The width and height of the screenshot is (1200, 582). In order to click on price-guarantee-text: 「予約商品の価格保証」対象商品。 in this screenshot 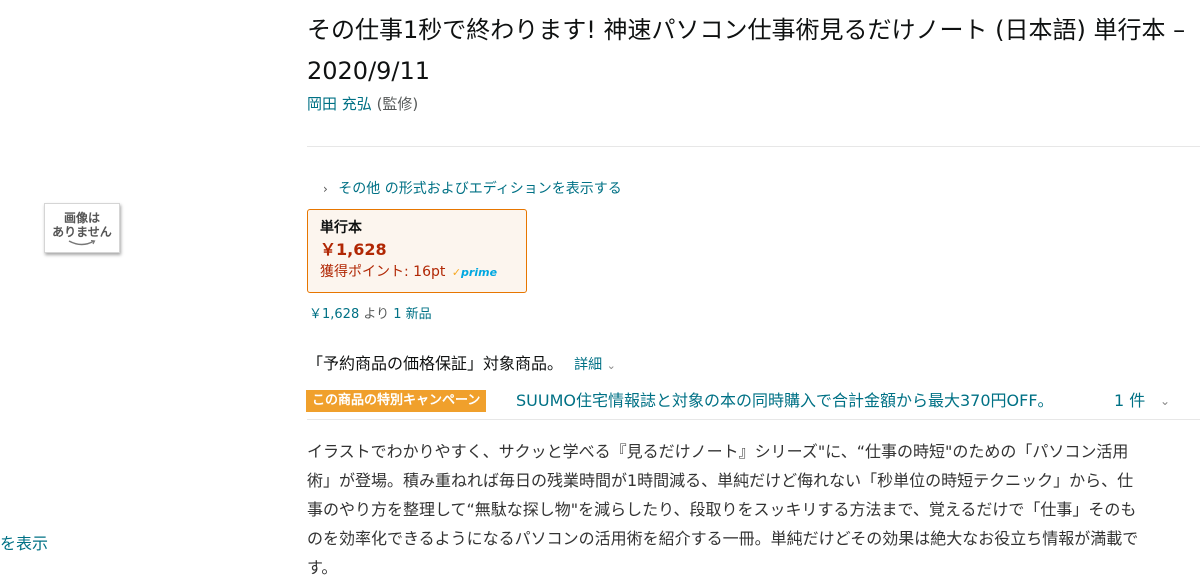, I will do `click(435, 363)`.